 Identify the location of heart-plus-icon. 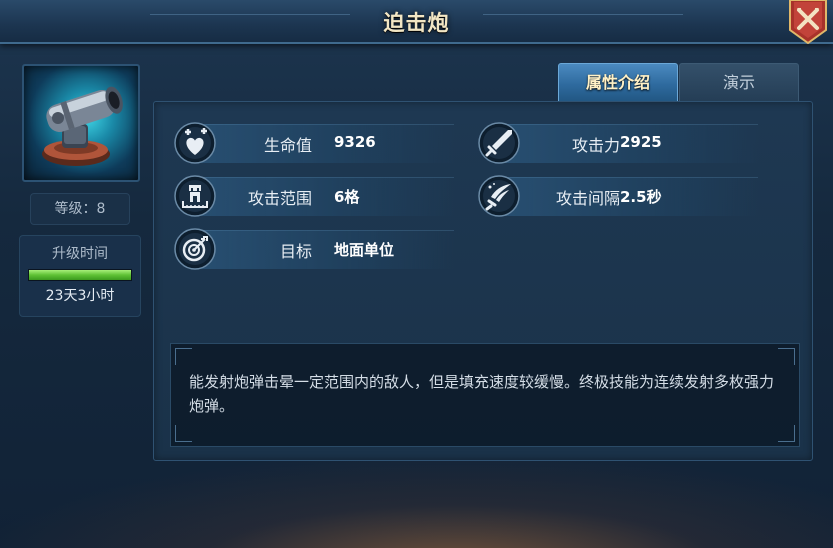
(195, 143).